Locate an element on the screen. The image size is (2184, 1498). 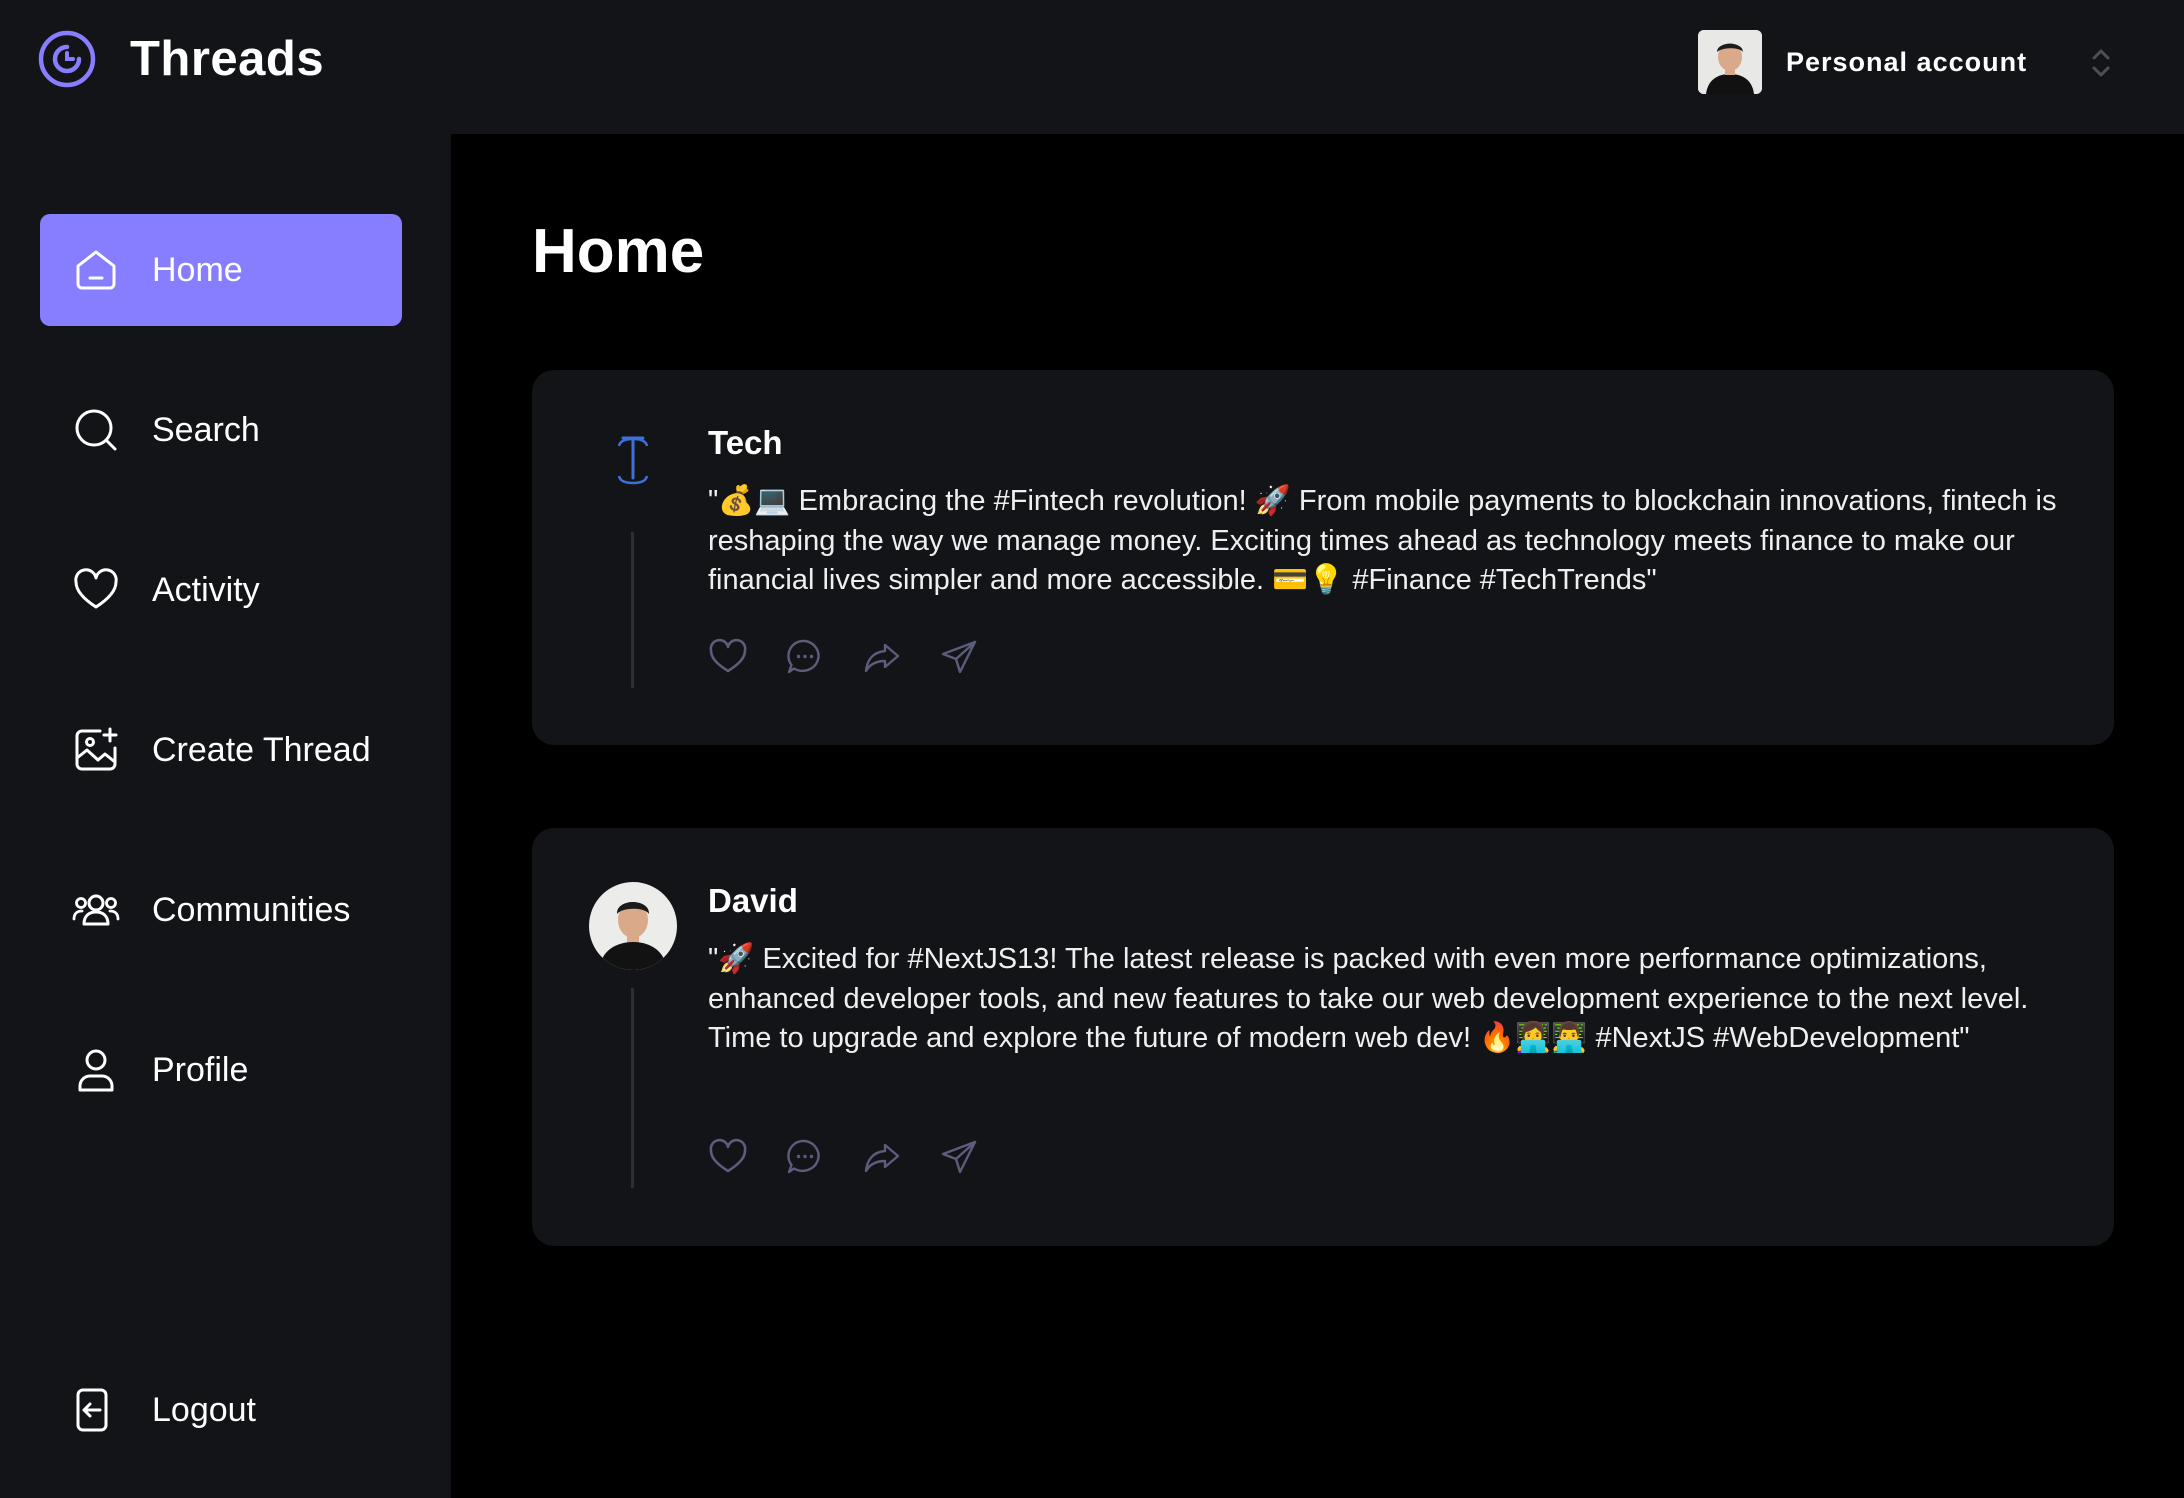
sidebar-item-communities: Communities is located at coordinates (221, 910).